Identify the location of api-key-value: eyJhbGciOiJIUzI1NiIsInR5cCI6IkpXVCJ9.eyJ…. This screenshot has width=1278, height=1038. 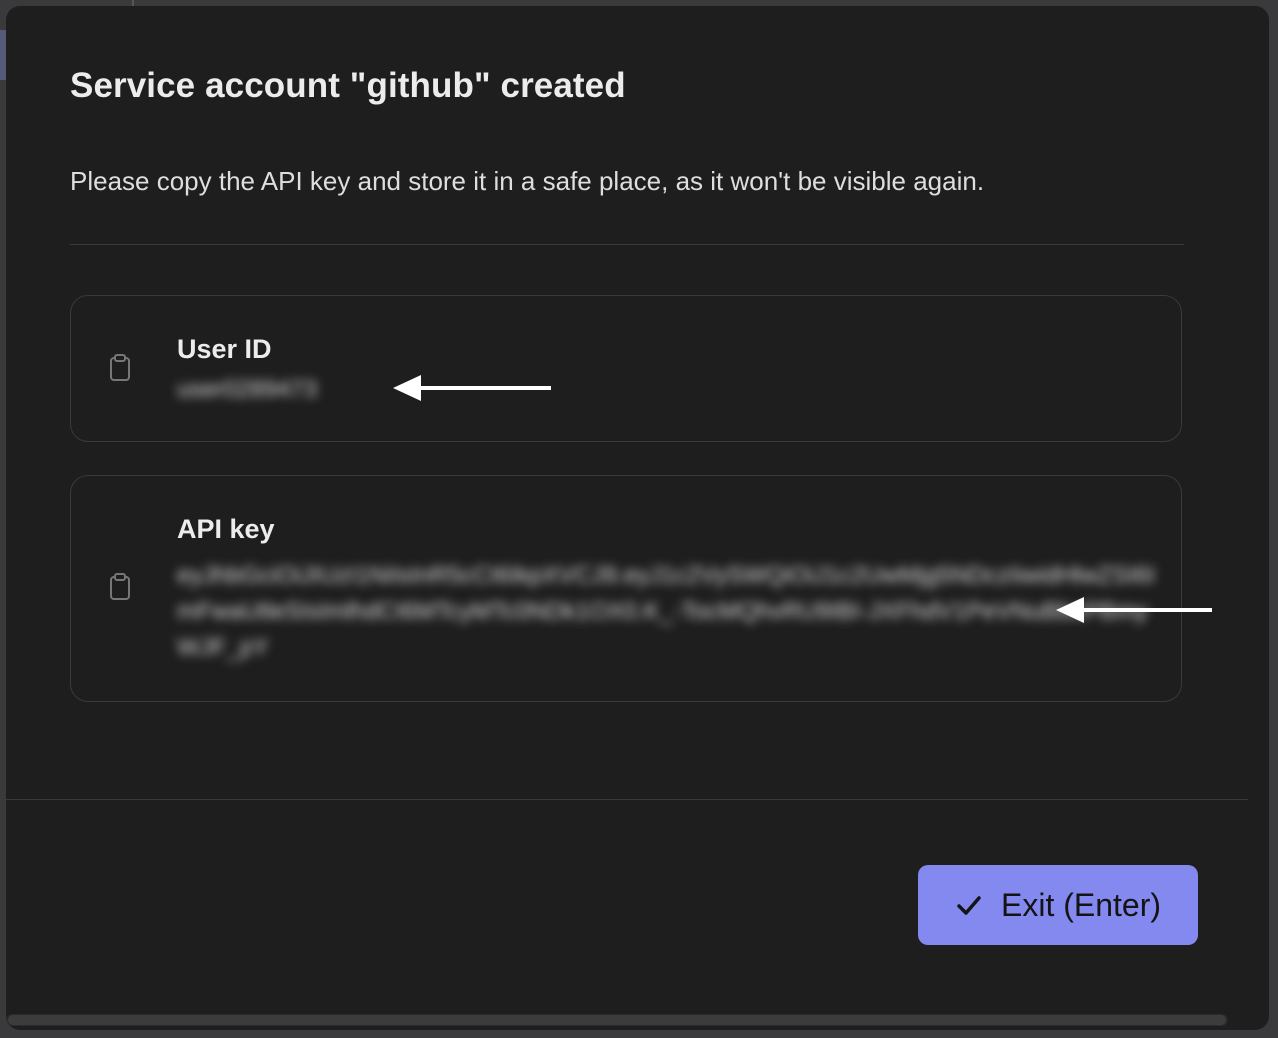
(667, 612).